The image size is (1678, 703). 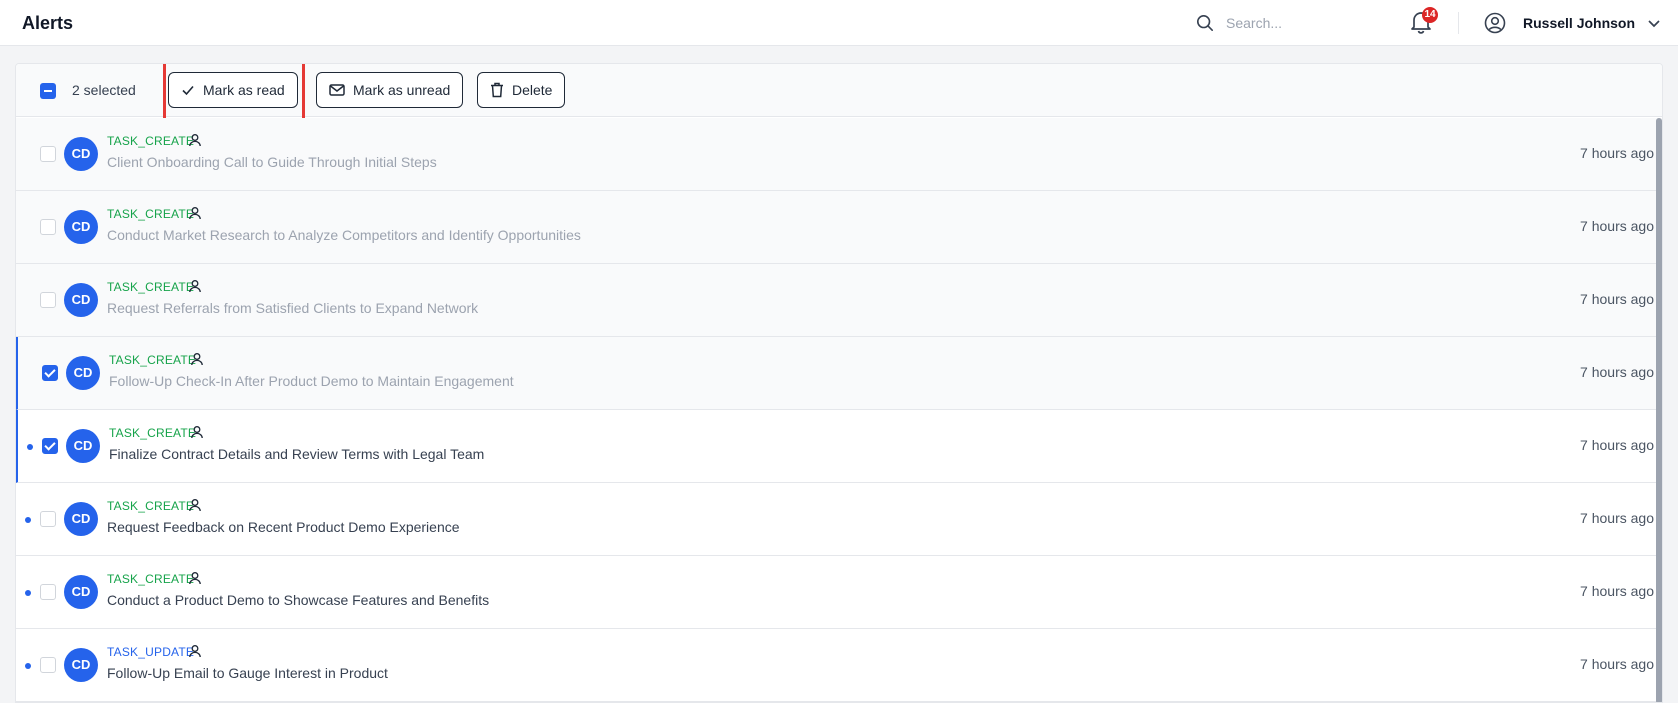 I want to click on delete-label: Delete, so click(x=532, y=90).